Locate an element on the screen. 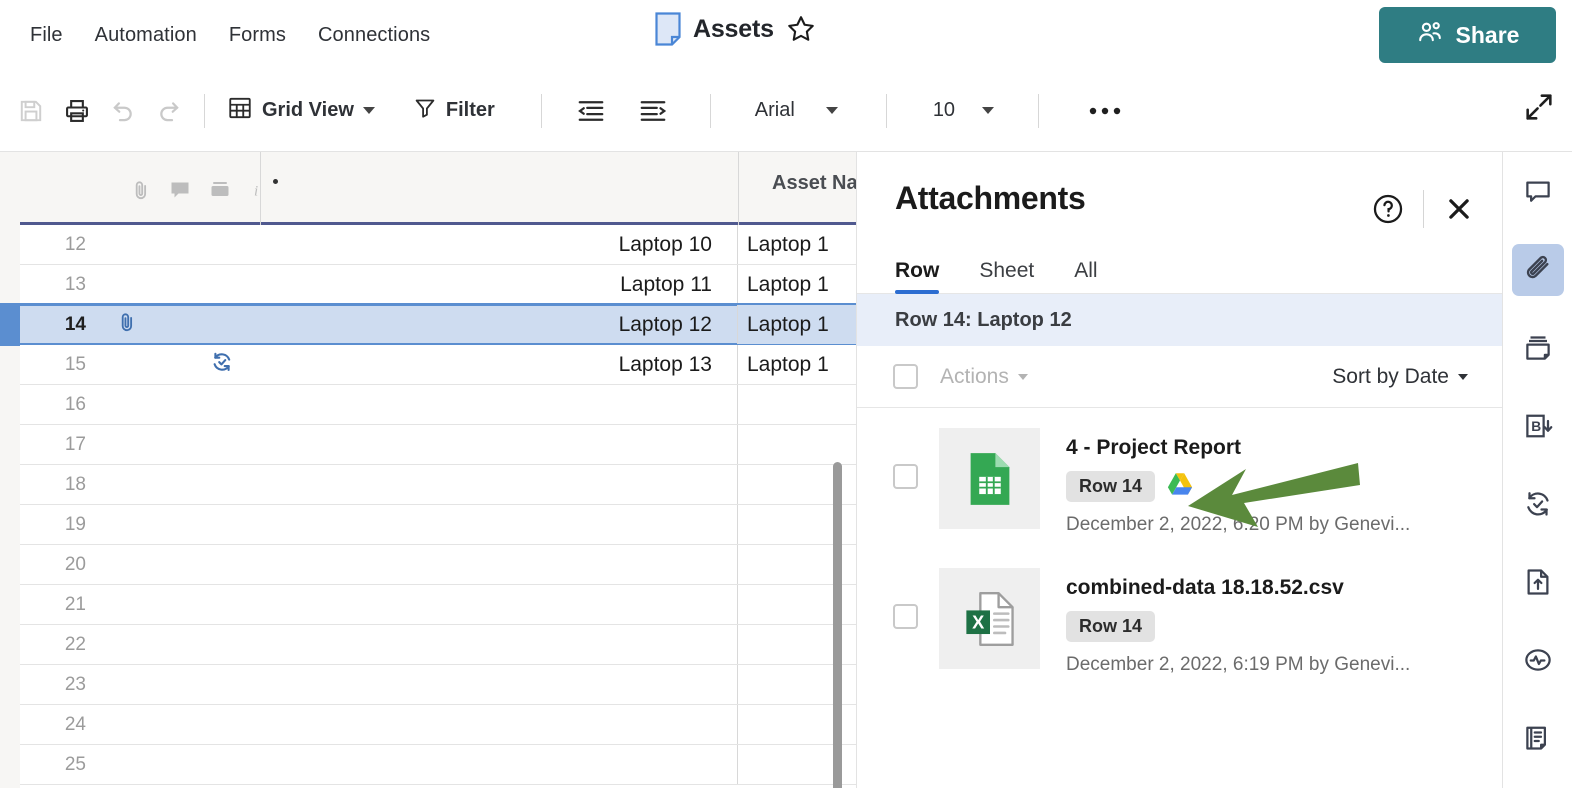 The image size is (1572, 788). filter-button: Filter is located at coordinates (454, 111).